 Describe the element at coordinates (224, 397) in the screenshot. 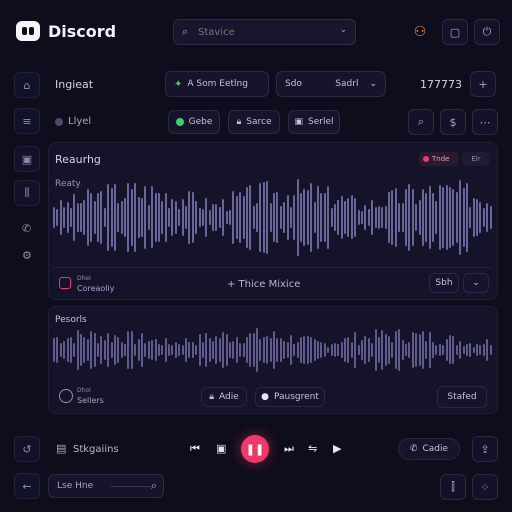

I see `panel-two-action-one: 🔒︎ Adie` at that location.